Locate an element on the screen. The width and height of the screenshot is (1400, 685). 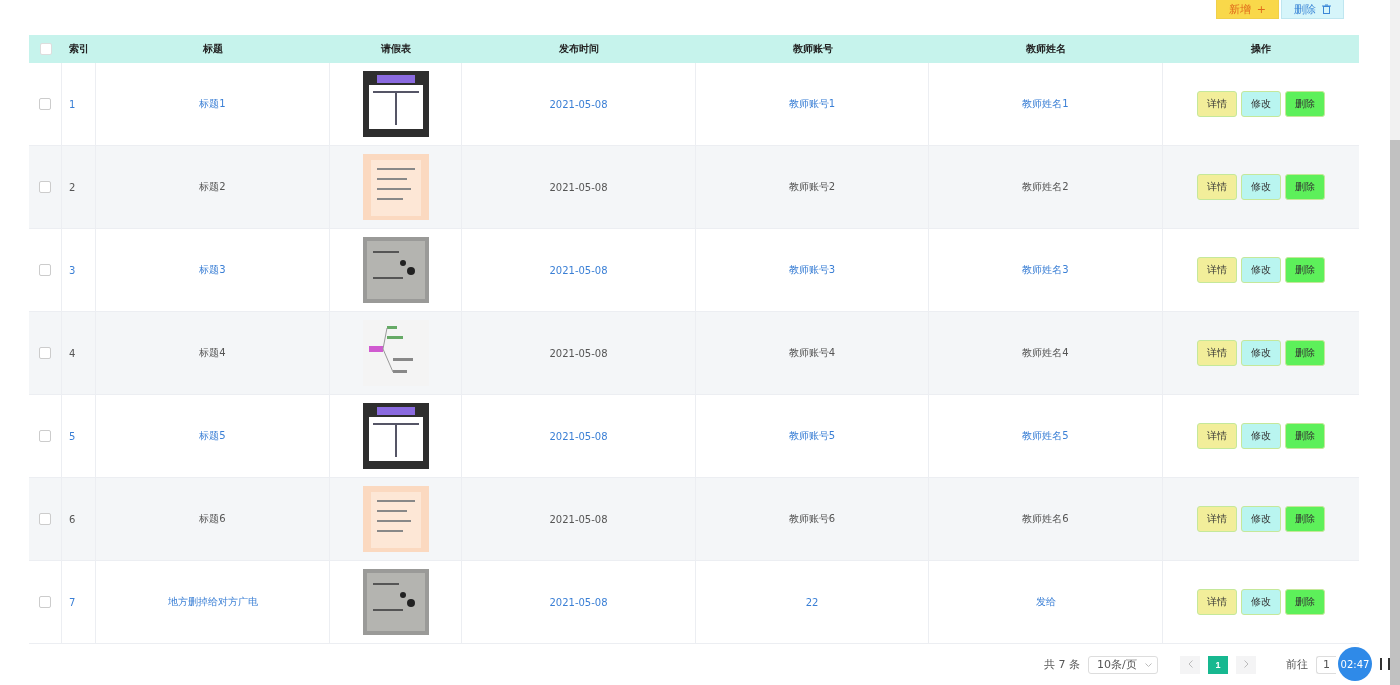
table-cell: 6 is located at coordinates (72, 519).